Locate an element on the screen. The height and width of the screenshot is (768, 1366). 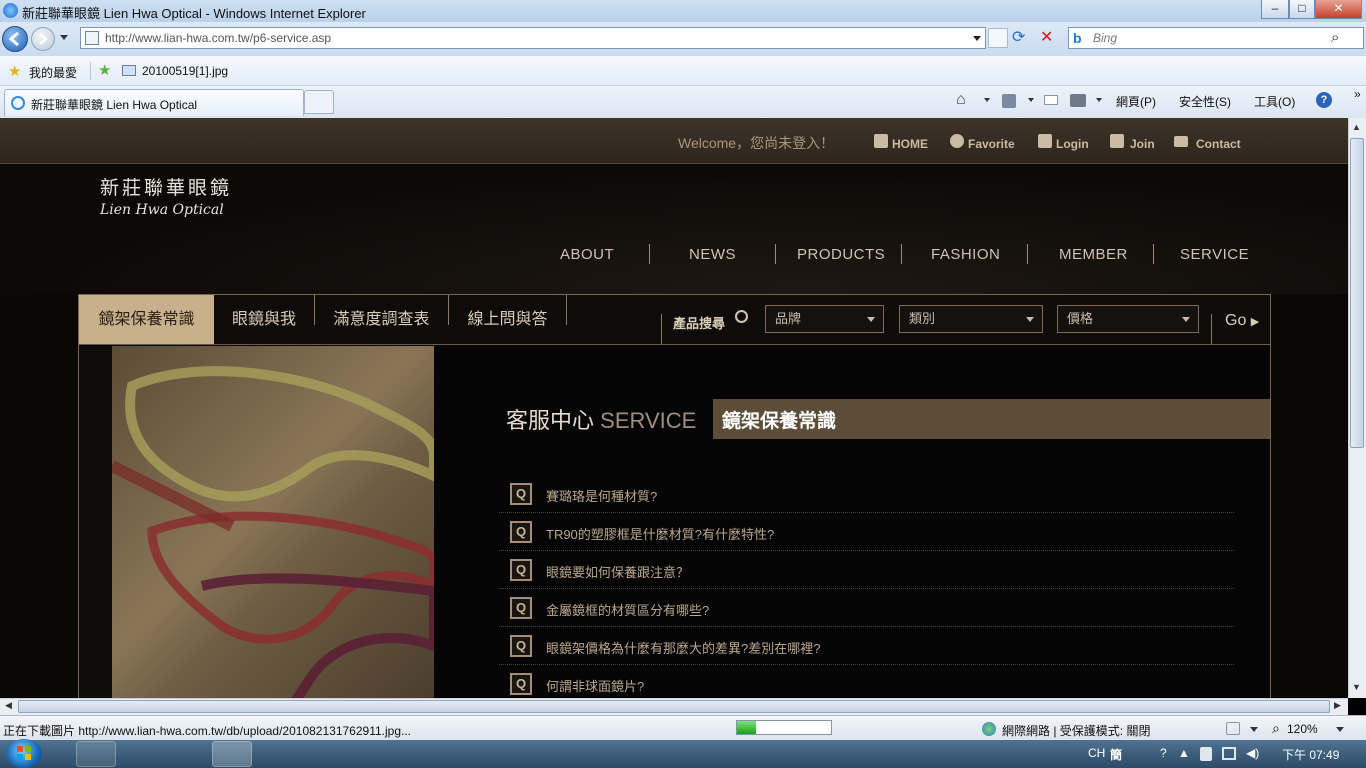
feeds-icon is located at coordinates (1009, 101).